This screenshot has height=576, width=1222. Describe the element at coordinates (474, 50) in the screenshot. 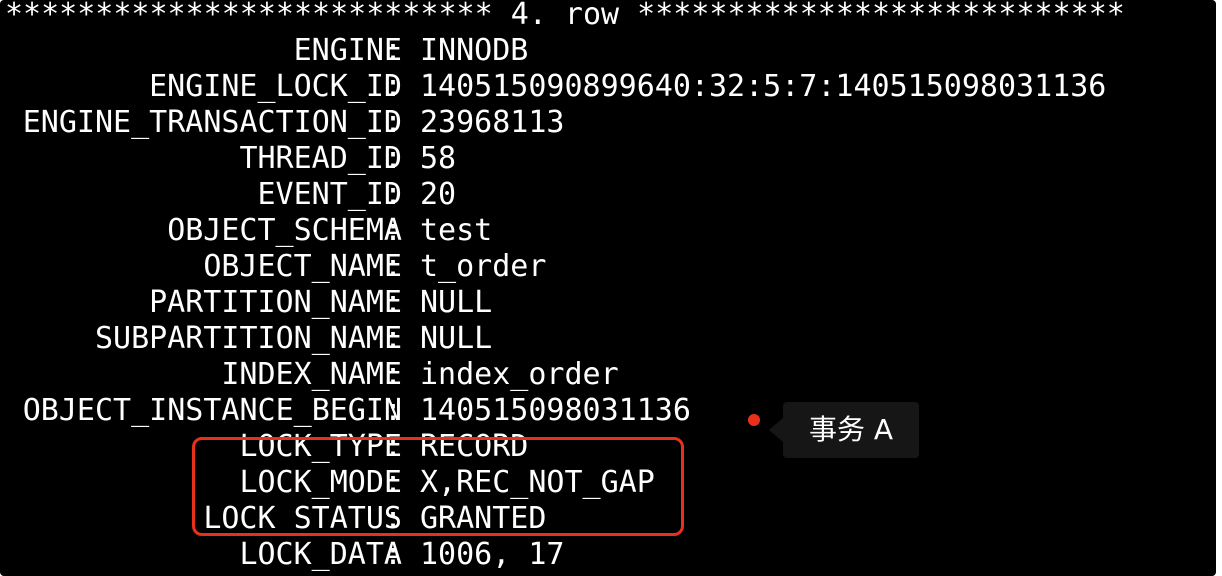

I see `field-value: INNODB` at that location.